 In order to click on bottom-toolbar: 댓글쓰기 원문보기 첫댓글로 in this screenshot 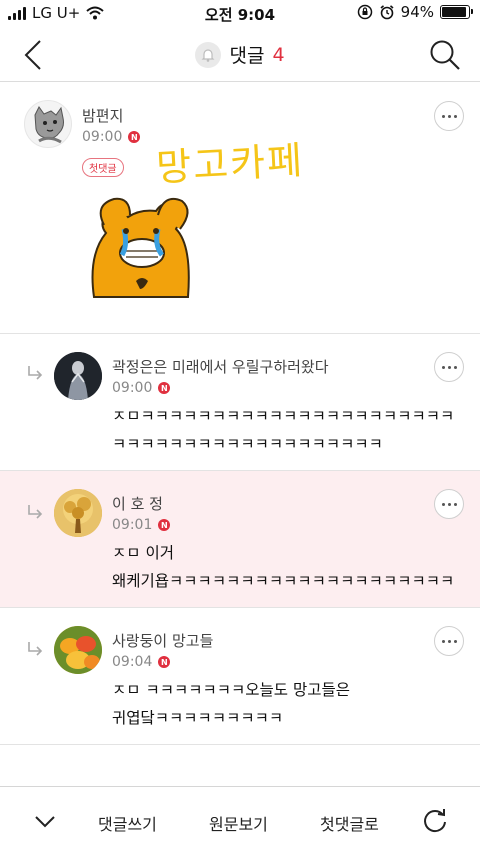, I will do `click(240, 820)`.